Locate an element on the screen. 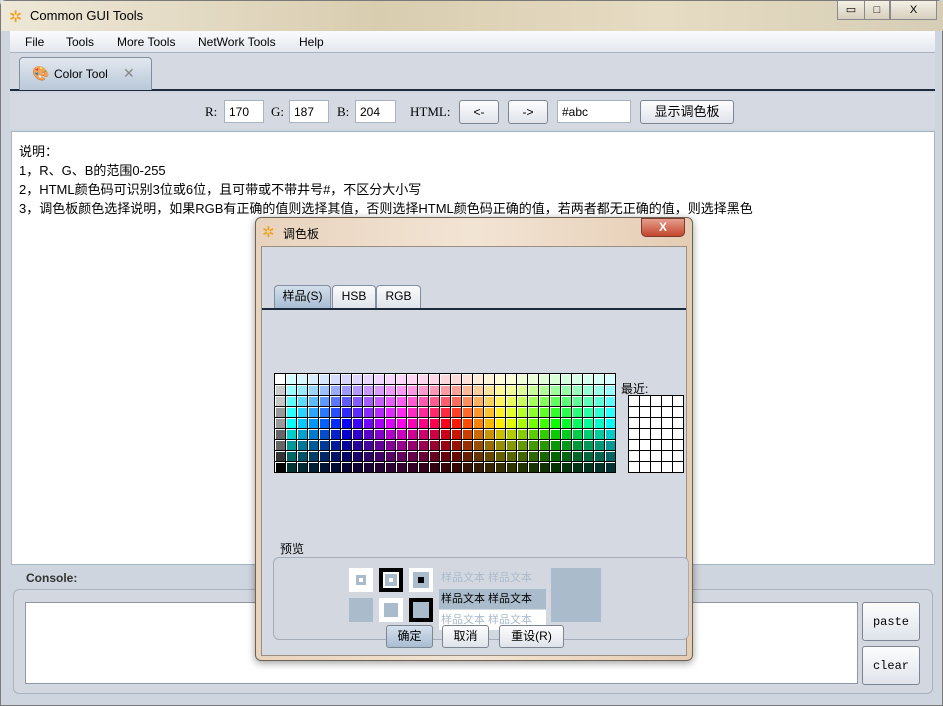 Image resolution: width=943 pixels, height=706 pixels. show-palette-button: 显示调色板 is located at coordinates (687, 112).